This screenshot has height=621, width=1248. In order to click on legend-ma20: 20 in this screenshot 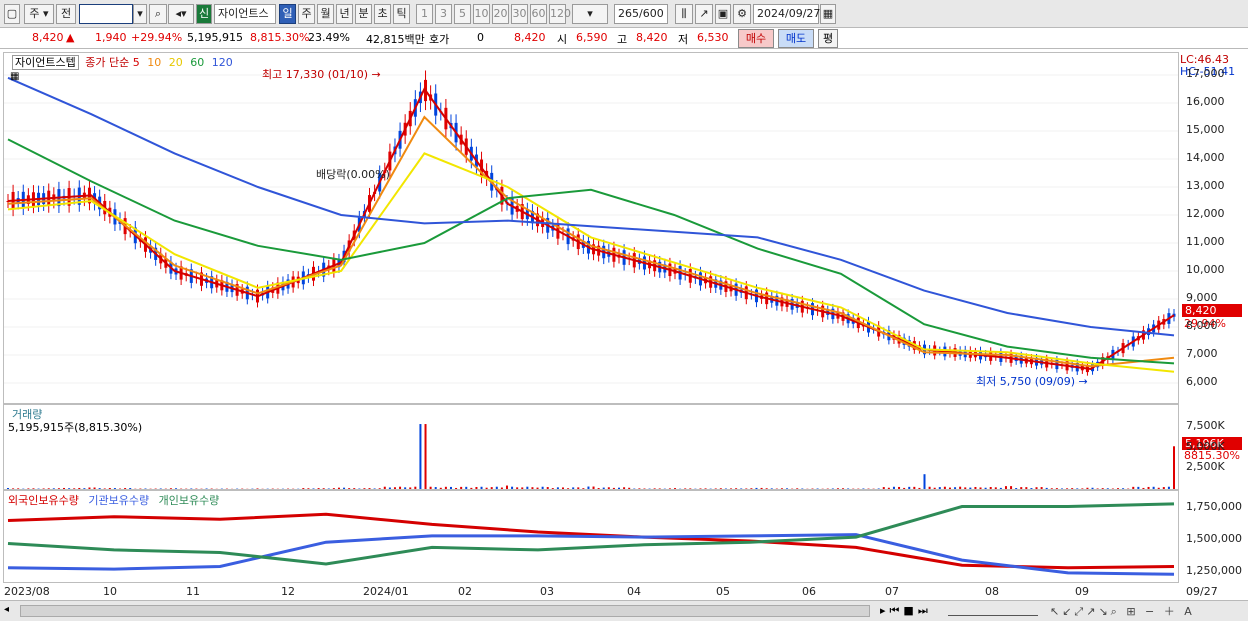, I will do `click(175, 62)`.